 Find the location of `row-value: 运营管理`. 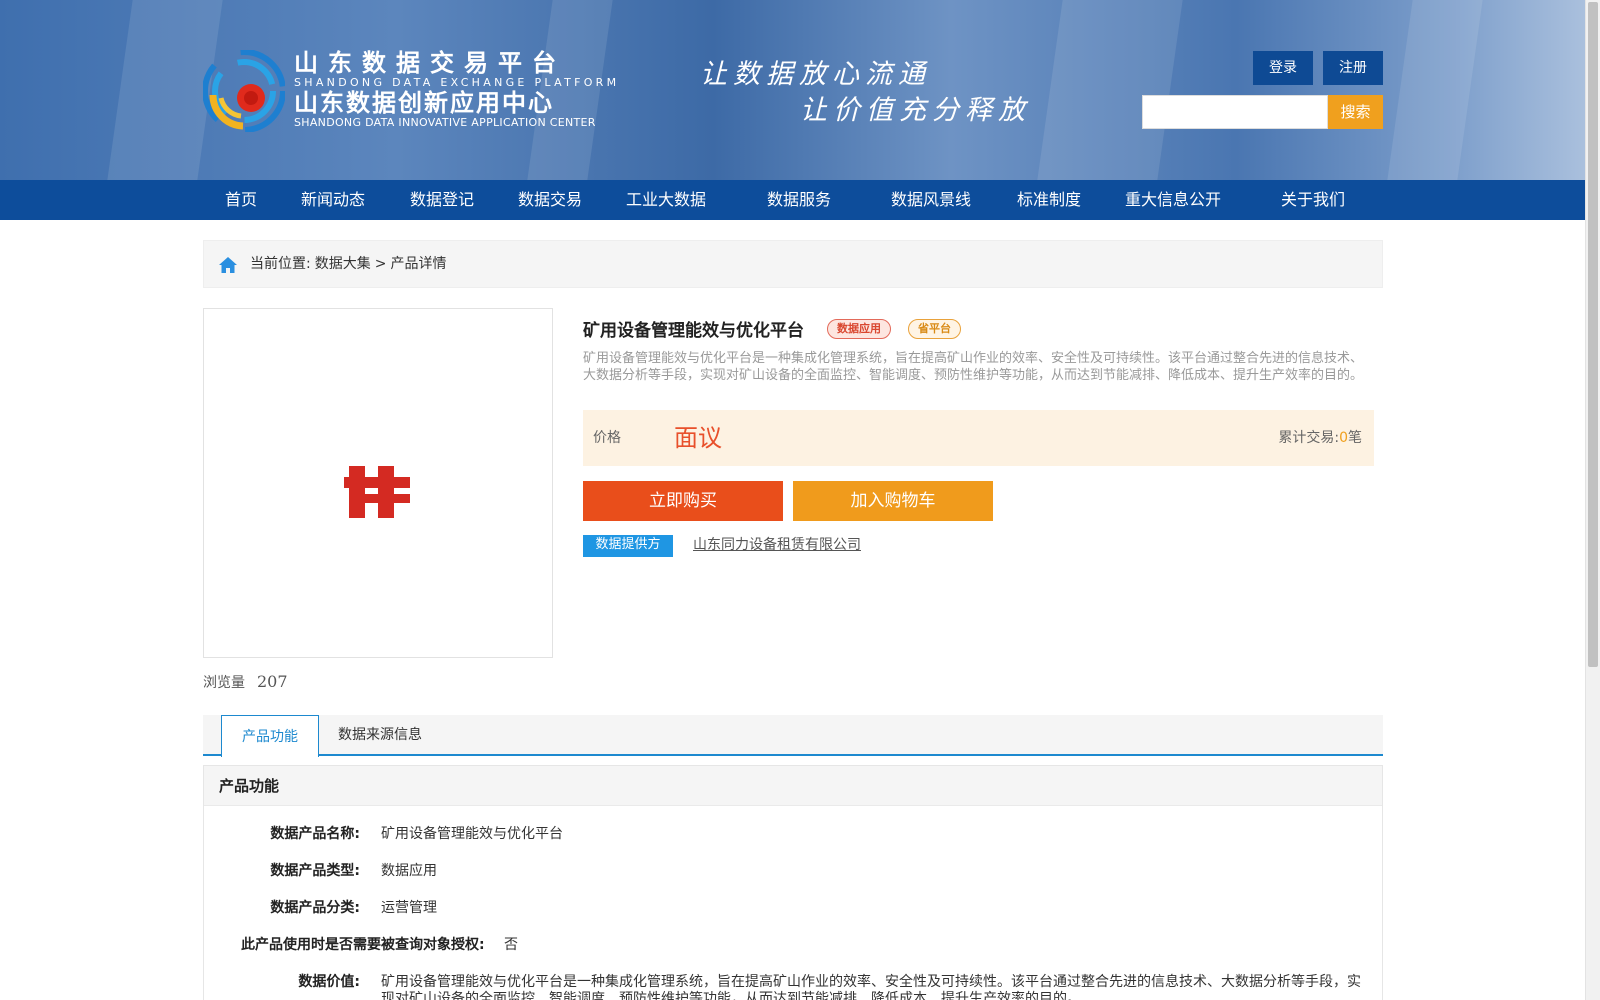

row-value: 运营管理 is located at coordinates (409, 908).